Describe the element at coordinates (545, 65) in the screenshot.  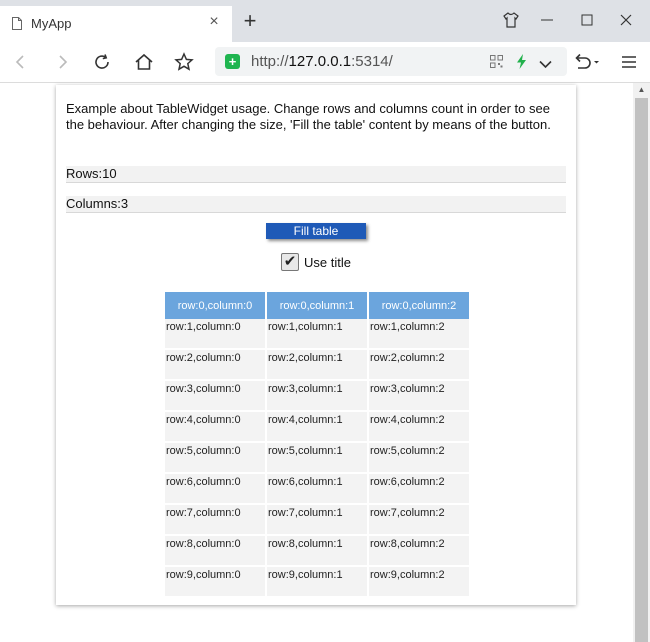
I see `chevron-down-icon` at that location.